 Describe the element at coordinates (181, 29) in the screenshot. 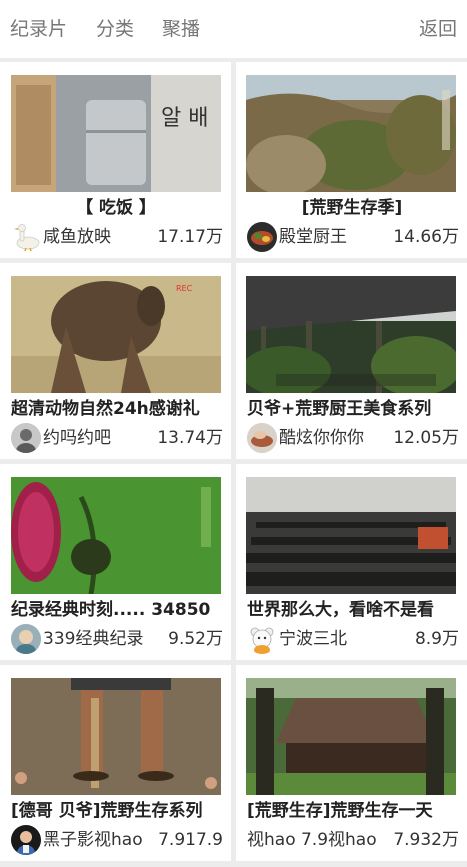

I see `tab-aggregate: 聚播` at that location.